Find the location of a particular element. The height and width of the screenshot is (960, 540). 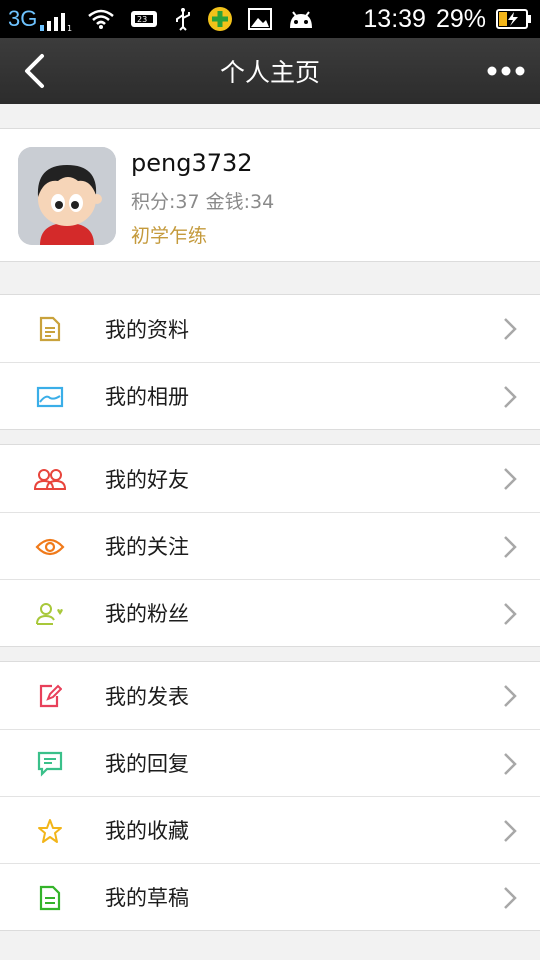

avatar is located at coordinates (67, 196).